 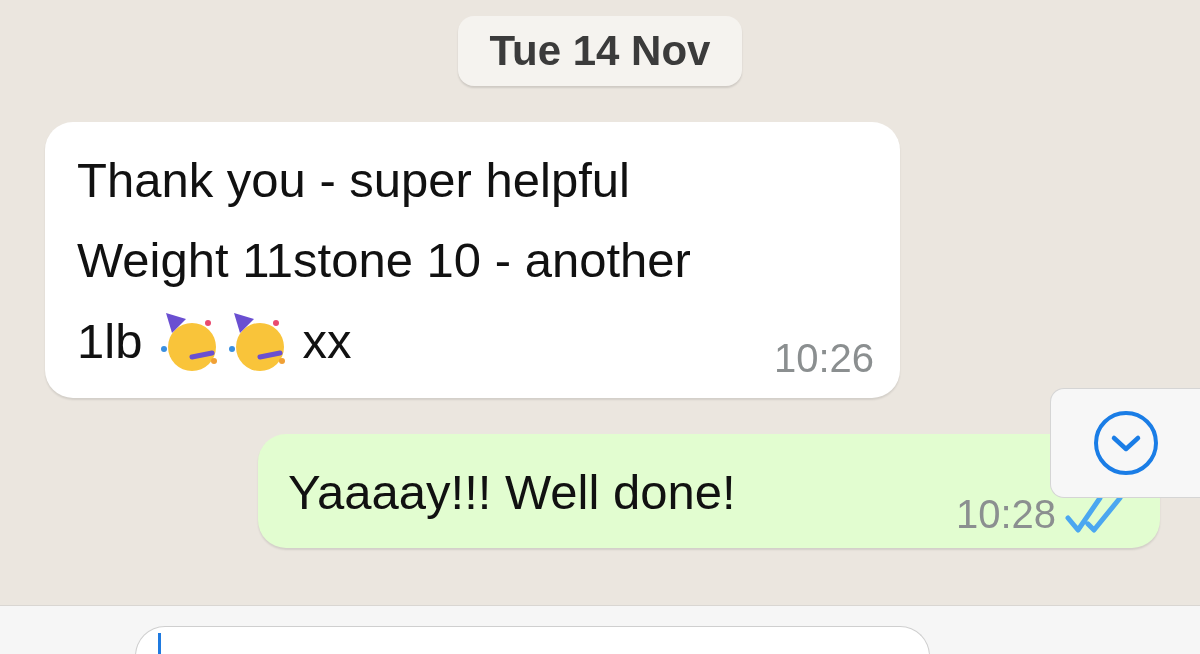 What do you see at coordinates (823, 358) in the screenshot?
I see `message-time: 10:26` at bounding box center [823, 358].